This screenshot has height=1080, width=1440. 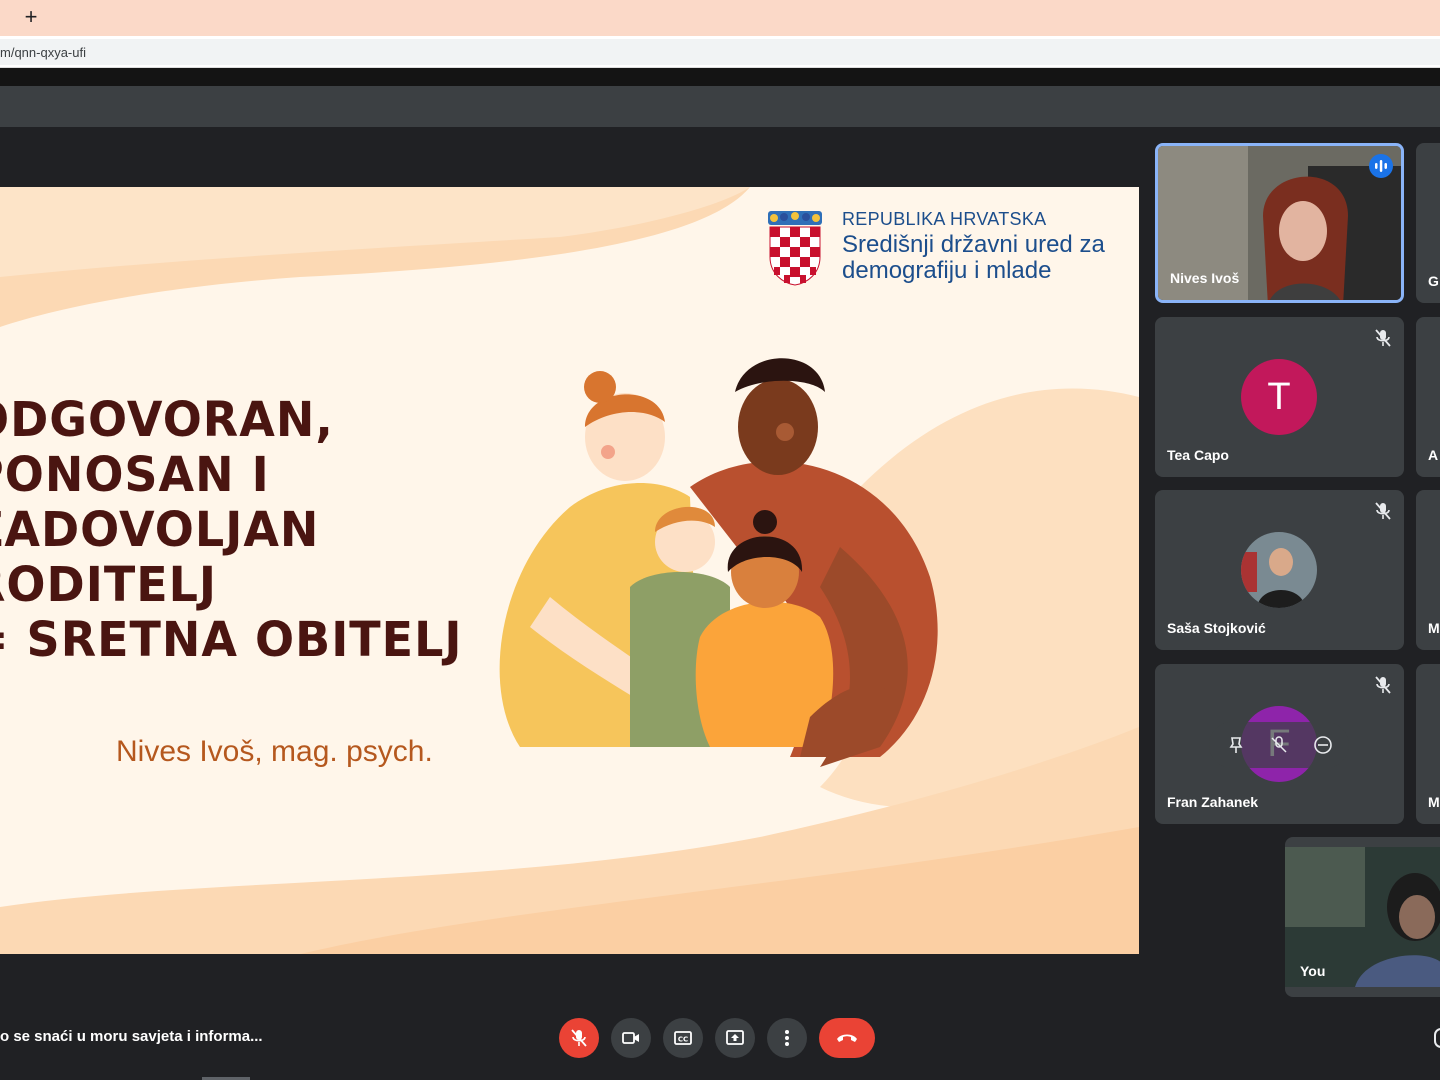 What do you see at coordinates (1381, 166) in the screenshot?
I see `speaking-indicator-icon` at bounding box center [1381, 166].